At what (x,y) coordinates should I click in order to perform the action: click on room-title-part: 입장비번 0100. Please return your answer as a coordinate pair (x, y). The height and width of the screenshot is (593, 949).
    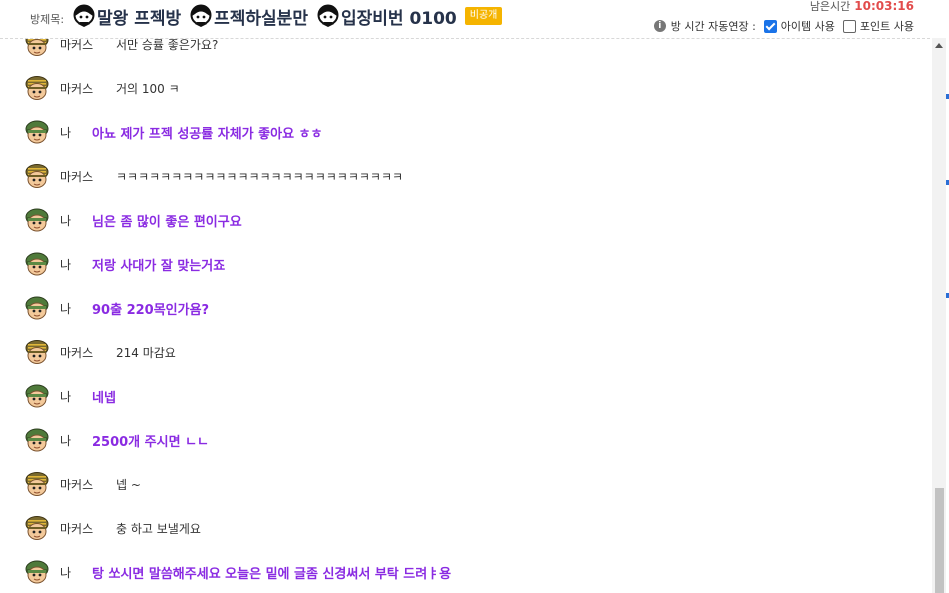
    Looking at the image, I should click on (398, 18).